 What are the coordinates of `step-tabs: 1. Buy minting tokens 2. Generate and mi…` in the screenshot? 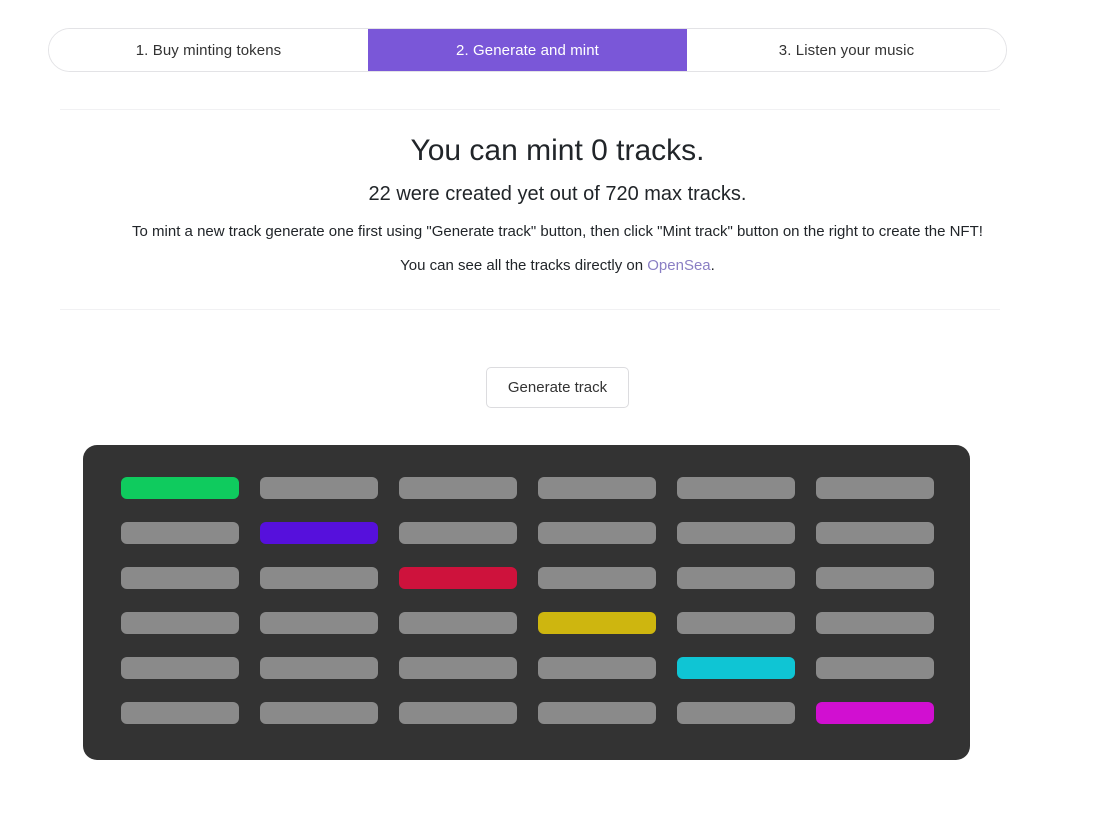 It's located at (527, 50).